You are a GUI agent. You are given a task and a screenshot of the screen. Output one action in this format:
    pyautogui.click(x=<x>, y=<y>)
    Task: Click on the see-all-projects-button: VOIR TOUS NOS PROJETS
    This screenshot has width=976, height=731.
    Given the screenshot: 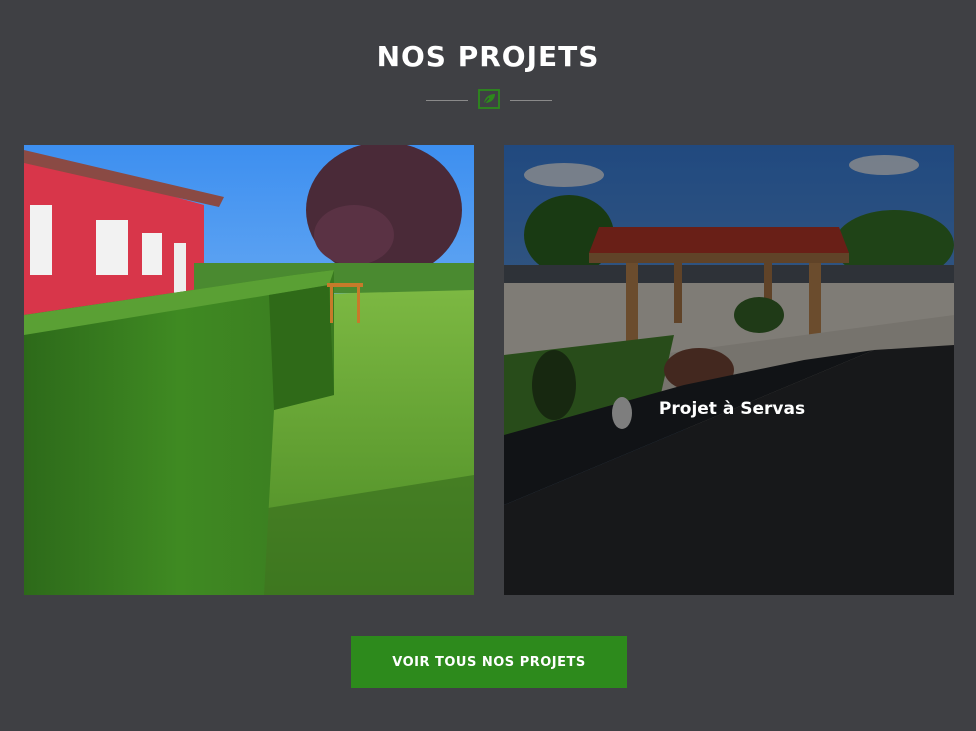 What is the action you would take?
    pyautogui.click(x=489, y=662)
    